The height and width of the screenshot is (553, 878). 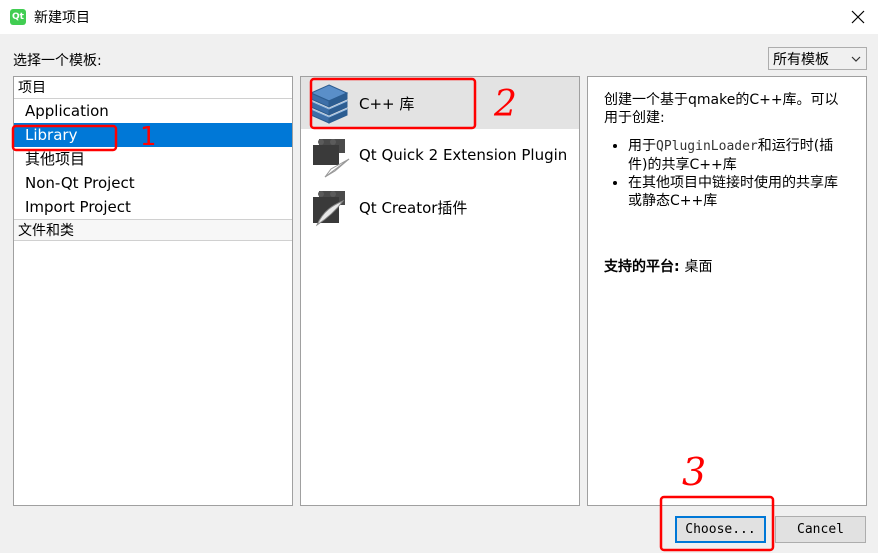 I want to click on template-item-qtcreator-plugin: Qt Creator插件, so click(x=440, y=207).